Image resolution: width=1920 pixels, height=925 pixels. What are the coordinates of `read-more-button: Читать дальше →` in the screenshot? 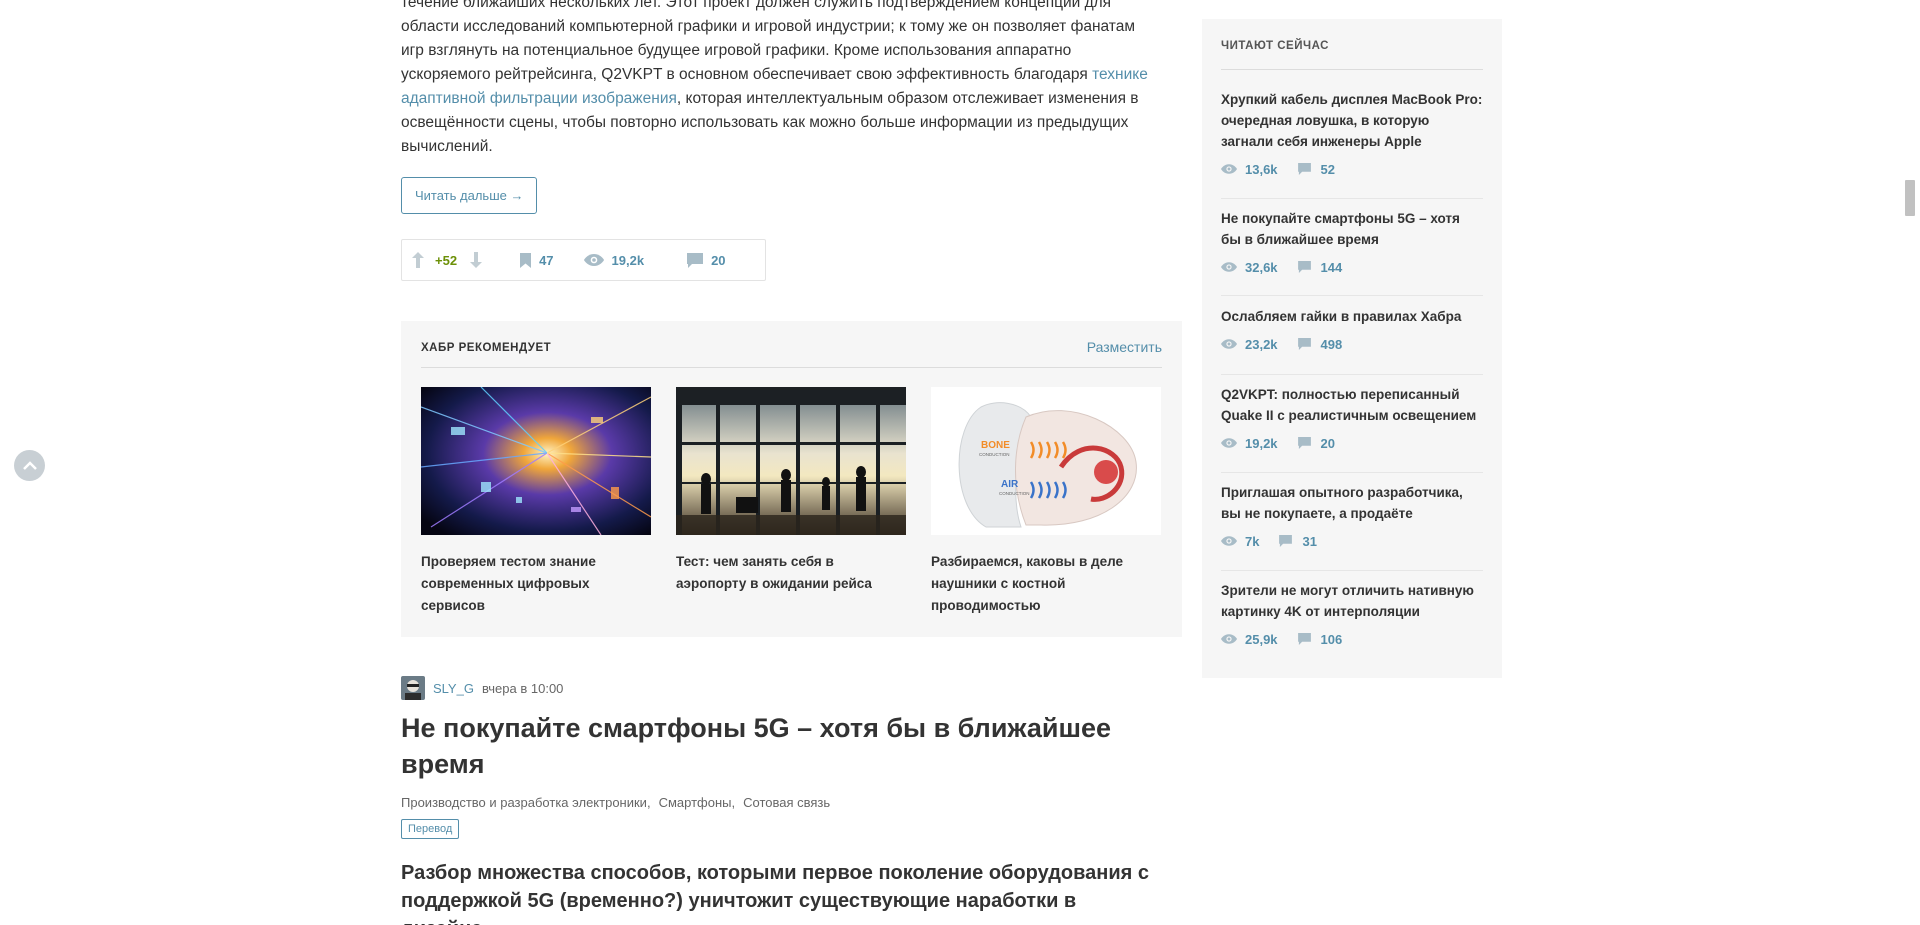 It's located at (469, 195).